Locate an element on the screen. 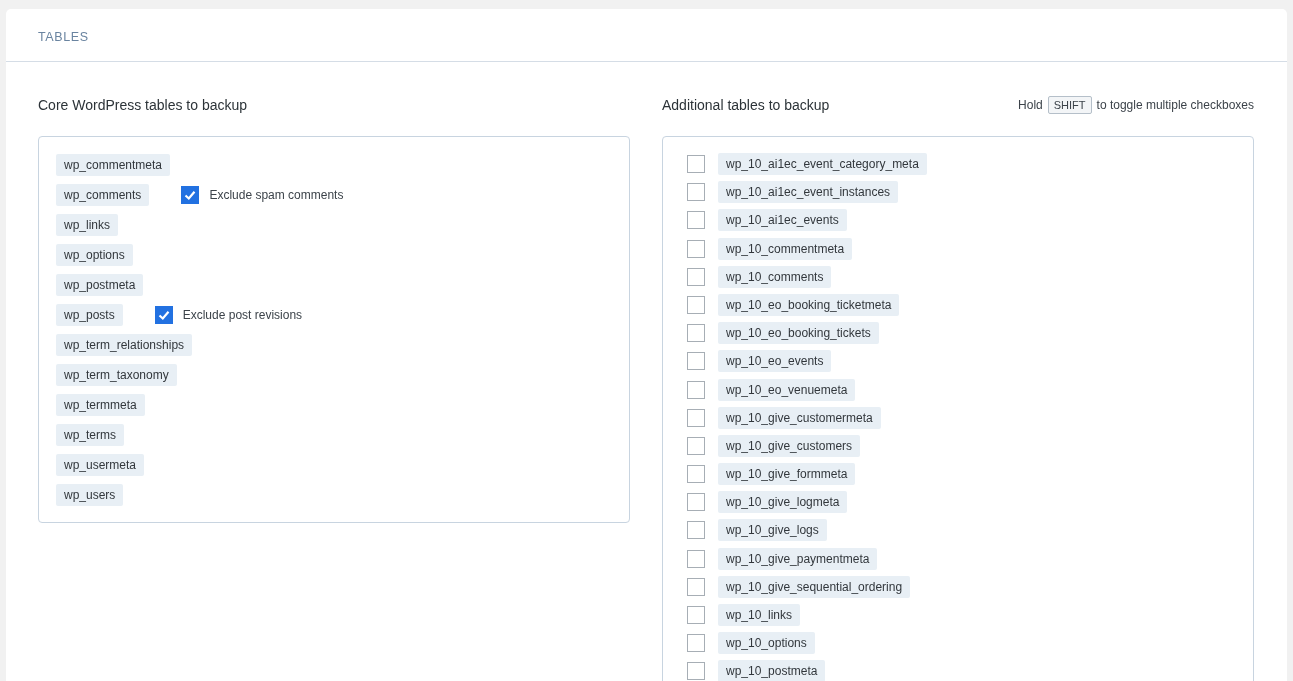 The width and height of the screenshot is (1293, 681). table-name: wp_10_ai1ec_events is located at coordinates (782, 220).